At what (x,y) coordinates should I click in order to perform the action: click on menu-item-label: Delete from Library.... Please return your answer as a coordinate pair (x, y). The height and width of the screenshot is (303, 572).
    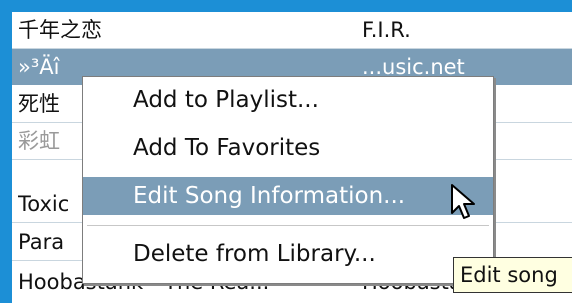
    Looking at the image, I should click on (254, 254).